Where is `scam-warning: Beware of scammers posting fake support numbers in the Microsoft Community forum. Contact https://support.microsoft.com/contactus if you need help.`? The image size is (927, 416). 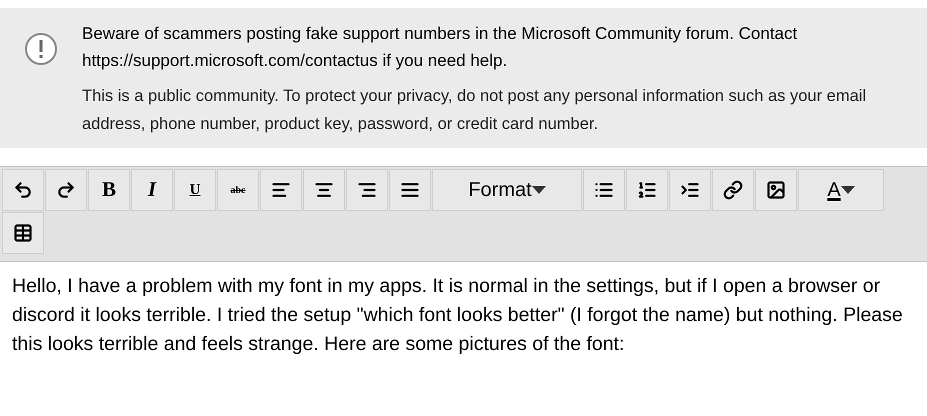 scam-warning: Beware of scammers posting fake support numbers in the Microsoft Community forum. Contact https://support.microsoft.com/contactus if you need help. is located at coordinates (440, 47).